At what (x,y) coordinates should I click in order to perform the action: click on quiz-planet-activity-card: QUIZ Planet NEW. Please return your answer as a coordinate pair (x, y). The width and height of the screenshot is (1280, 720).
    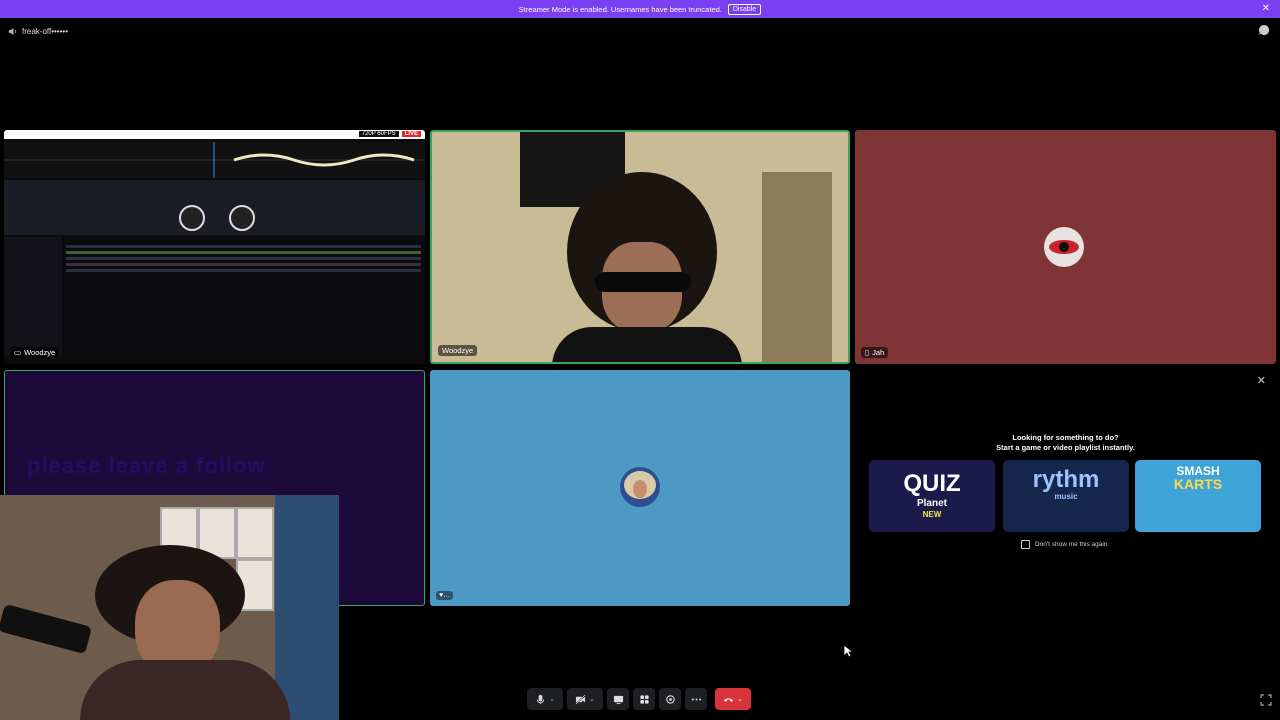
    Looking at the image, I should click on (932, 496).